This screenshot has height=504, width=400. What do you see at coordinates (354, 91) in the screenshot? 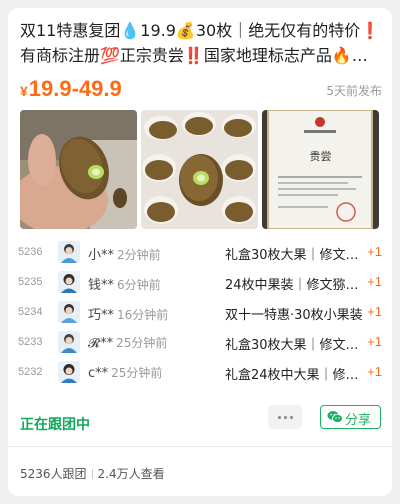
I see `publish-time: 5天前发布` at bounding box center [354, 91].